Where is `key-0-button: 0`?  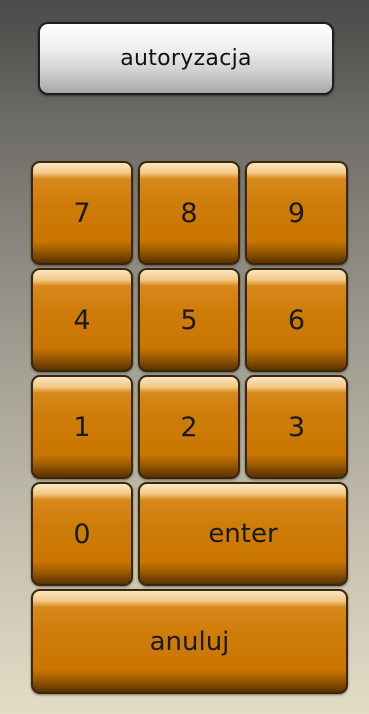
key-0-button: 0 is located at coordinates (82, 534).